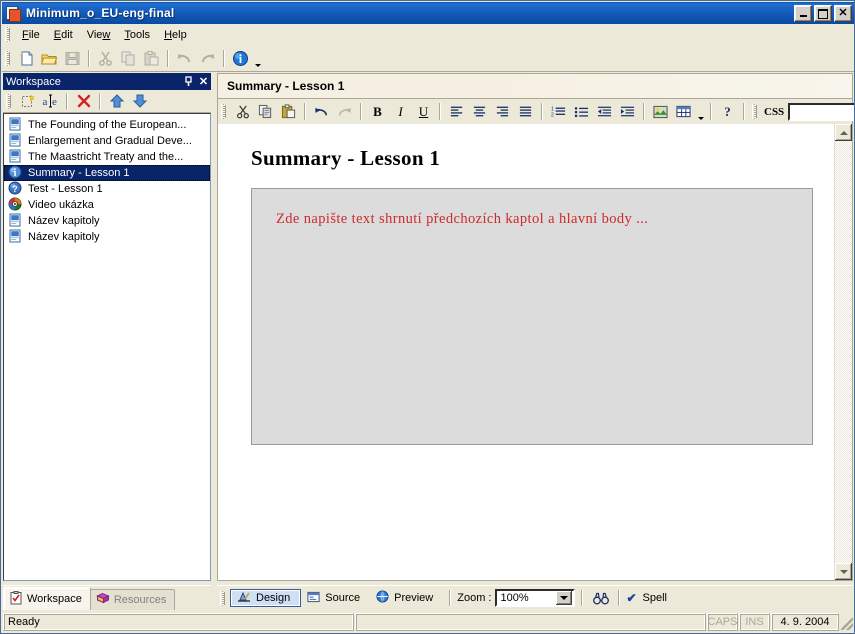 The image size is (855, 634). What do you see at coordinates (83, 101) in the screenshot?
I see `delete-icon` at bounding box center [83, 101].